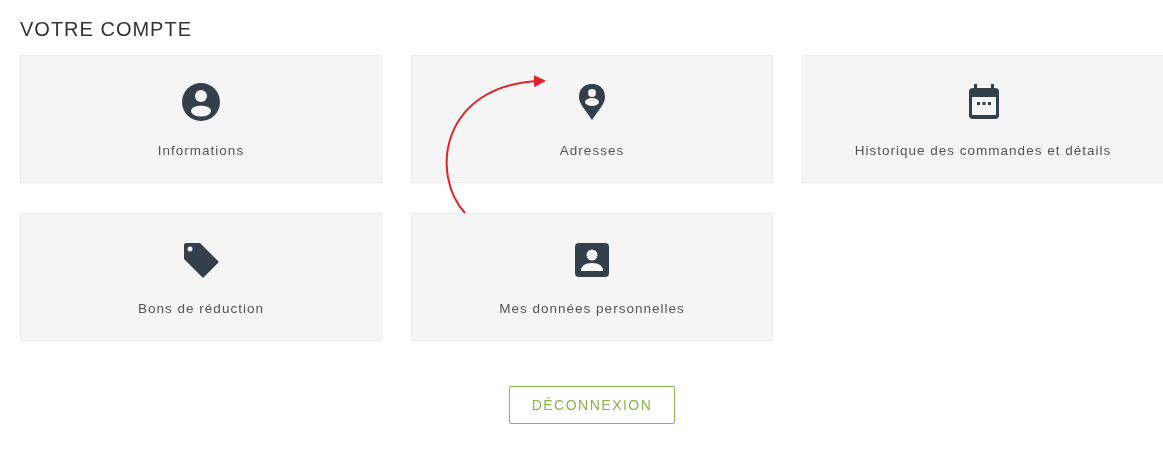  I want to click on account-card: Mes données personnelles, so click(592, 277).